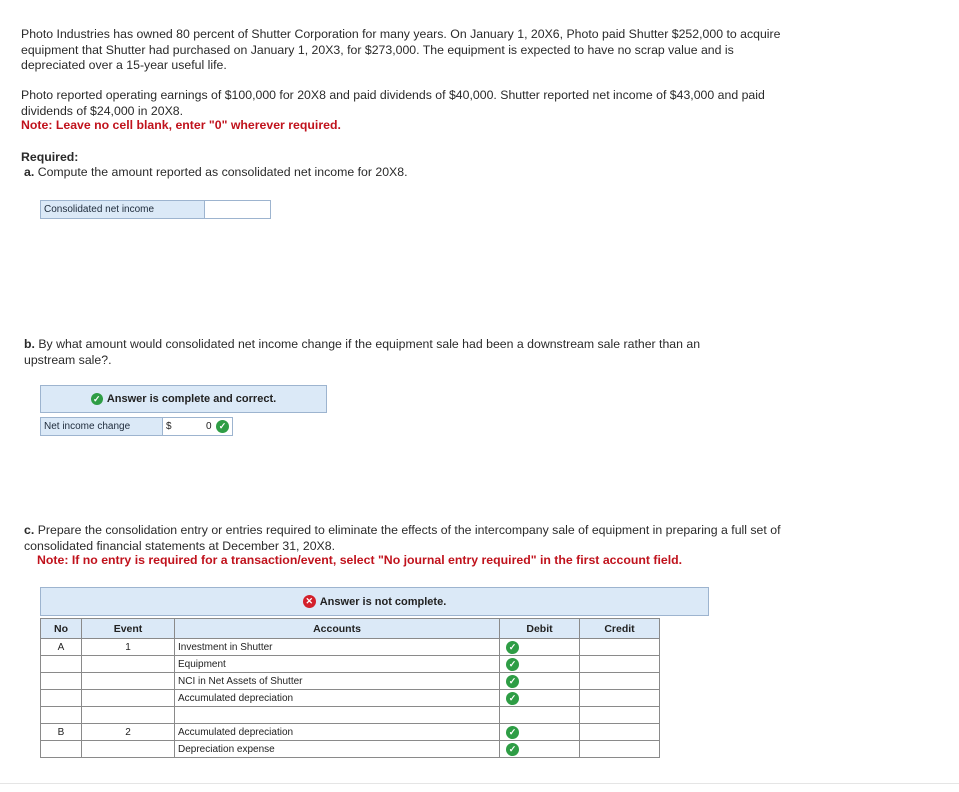 This screenshot has height=792, width=959. Describe the element at coordinates (539, 628) in the screenshot. I see `header-debit: Debit` at that location.